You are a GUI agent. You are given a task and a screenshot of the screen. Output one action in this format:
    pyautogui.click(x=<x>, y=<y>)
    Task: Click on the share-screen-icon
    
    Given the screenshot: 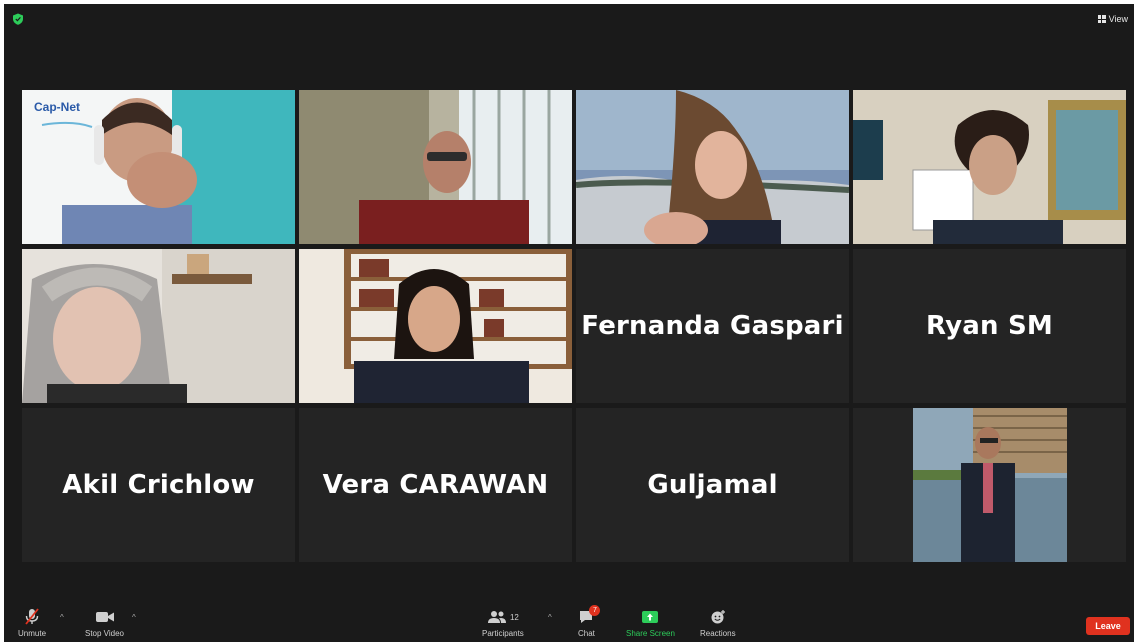 What is the action you would take?
    pyautogui.click(x=650, y=617)
    